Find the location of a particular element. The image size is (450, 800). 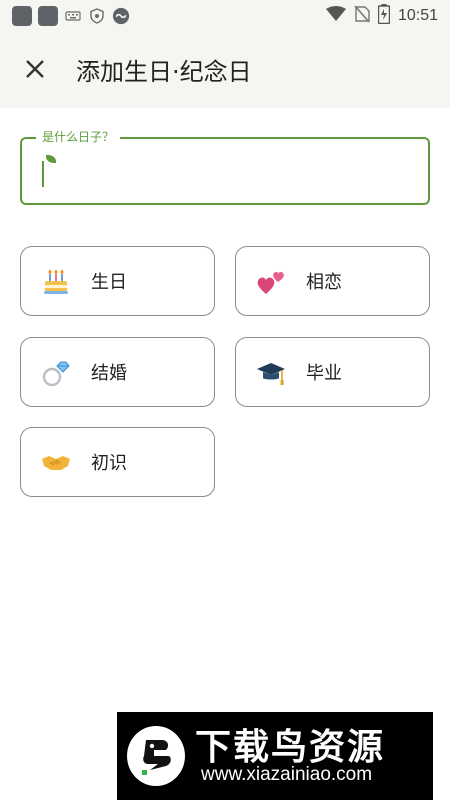

watermark-title: 下载鸟资源 is located at coordinates (290, 747).